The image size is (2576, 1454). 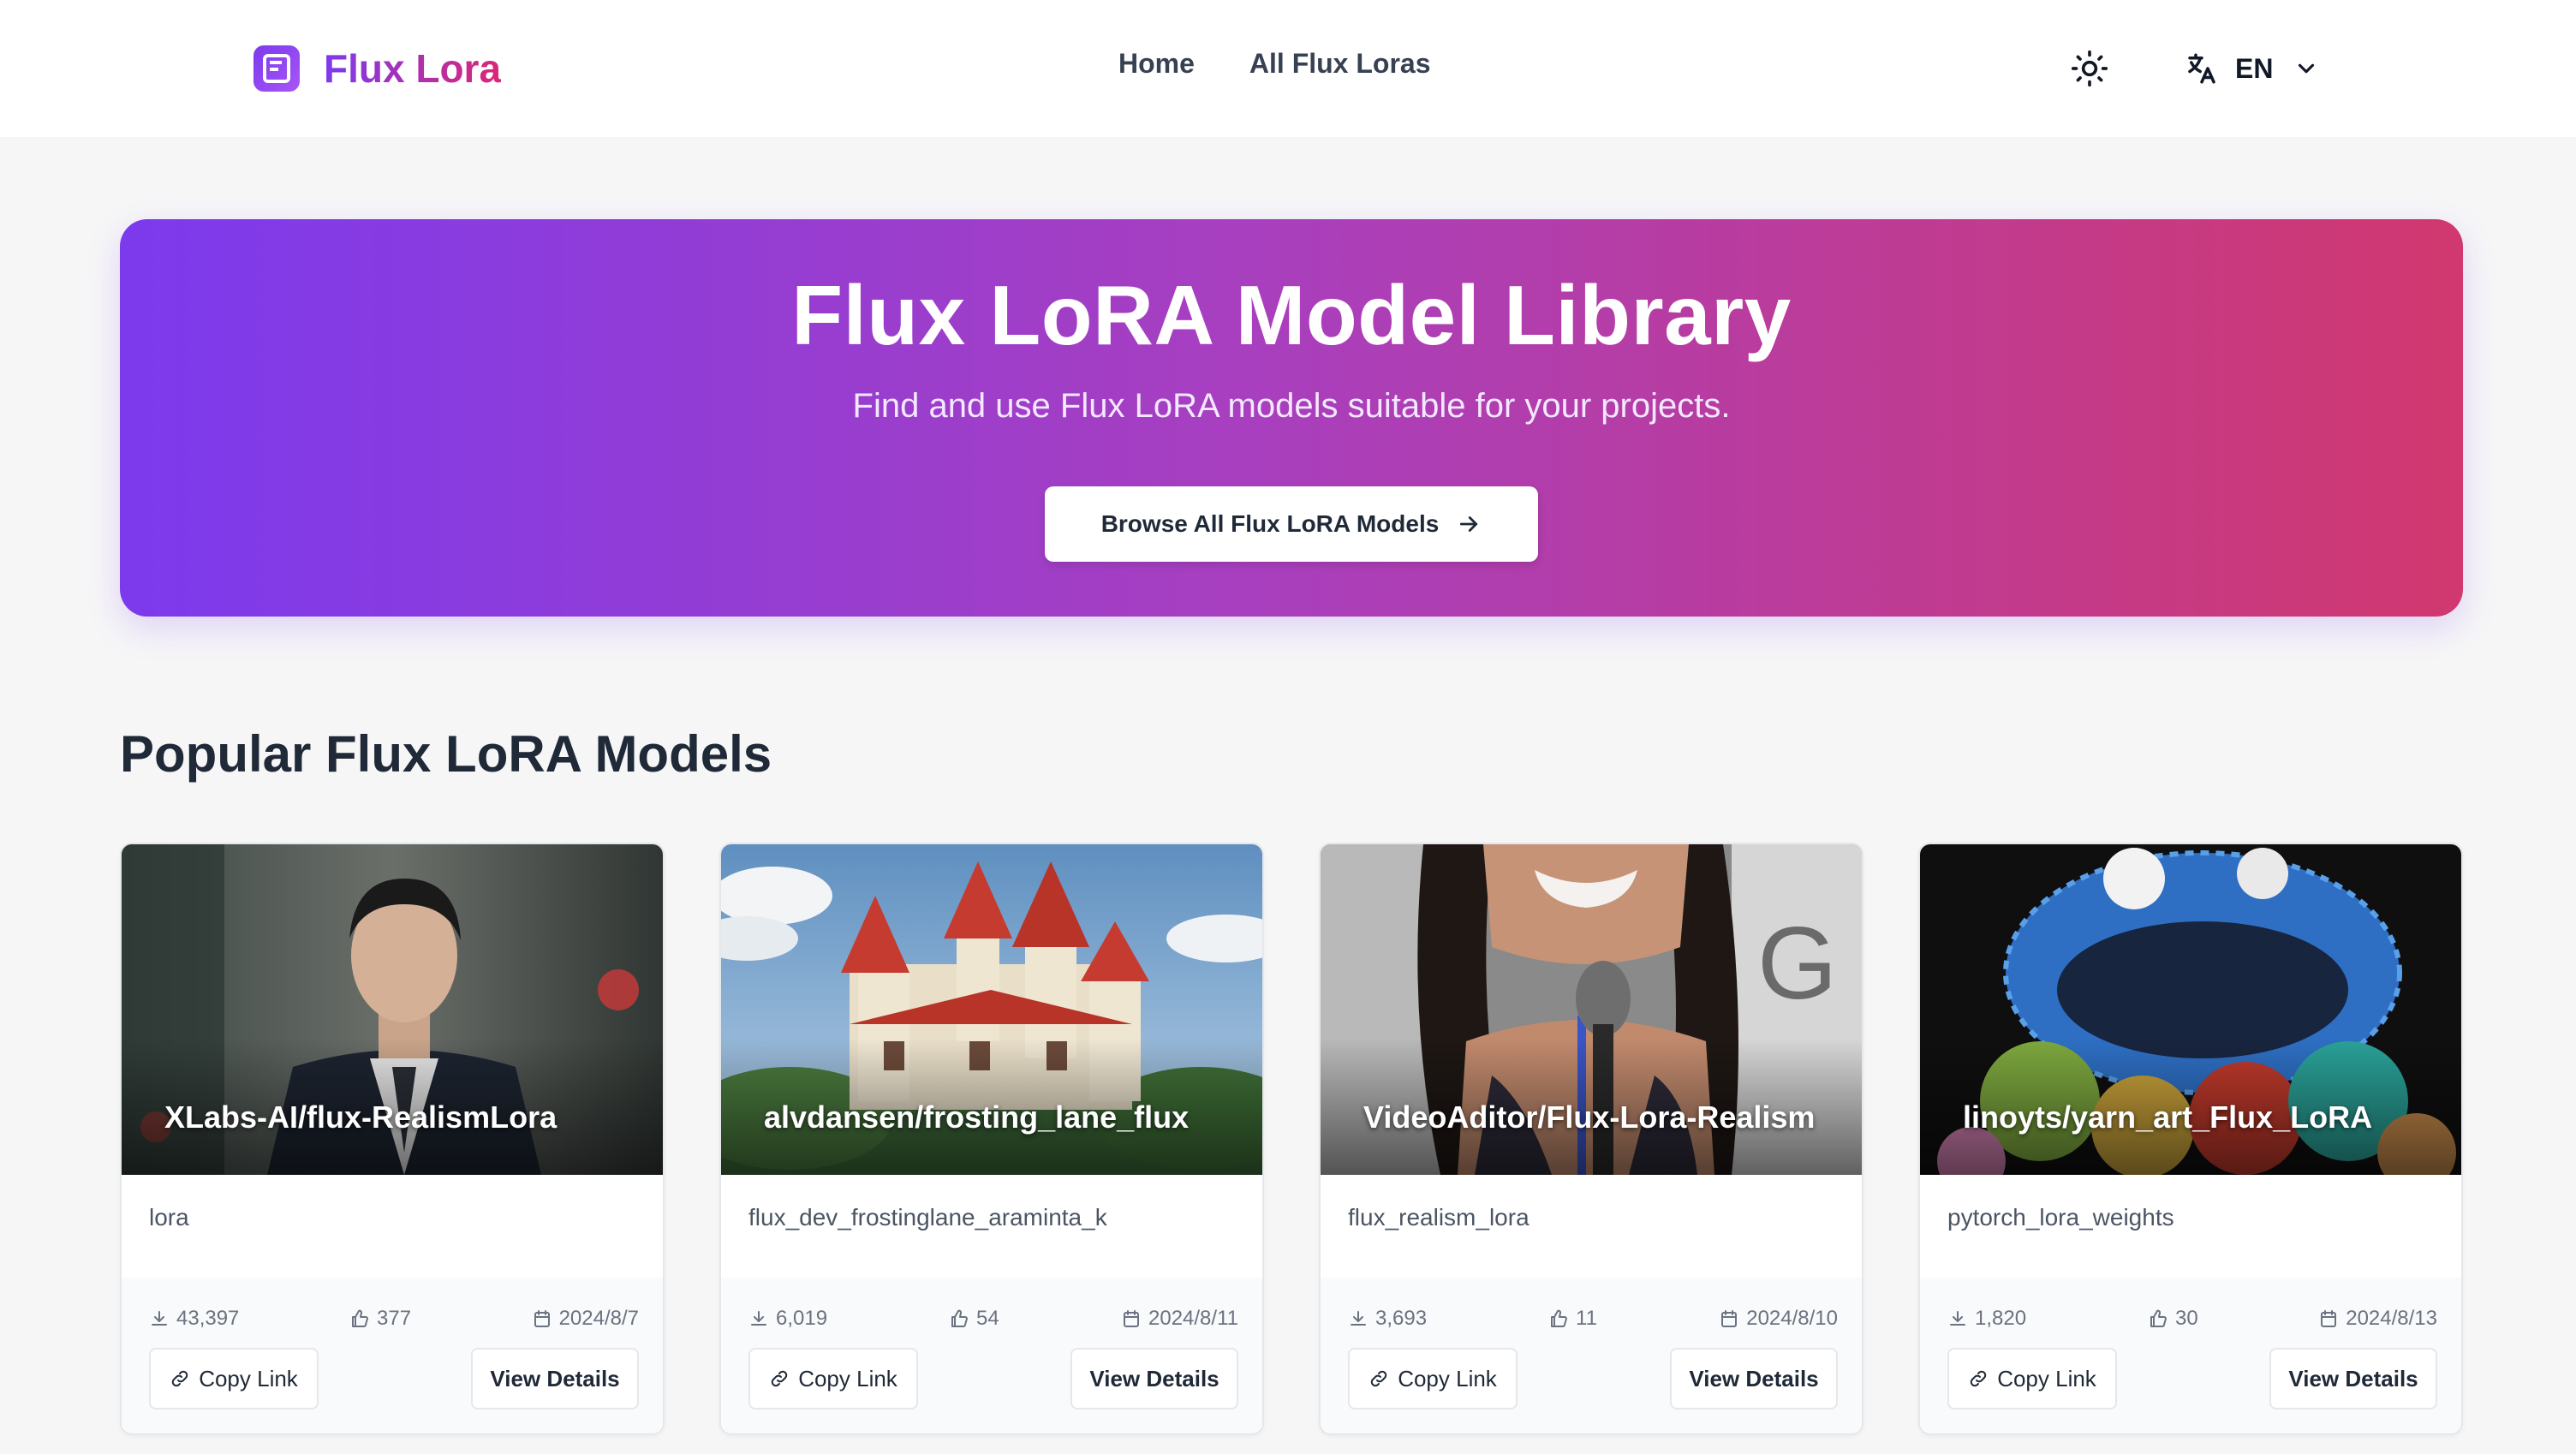 What do you see at coordinates (276, 68) in the screenshot?
I see `flux-logo-icon` at bounding box center [276, 68].